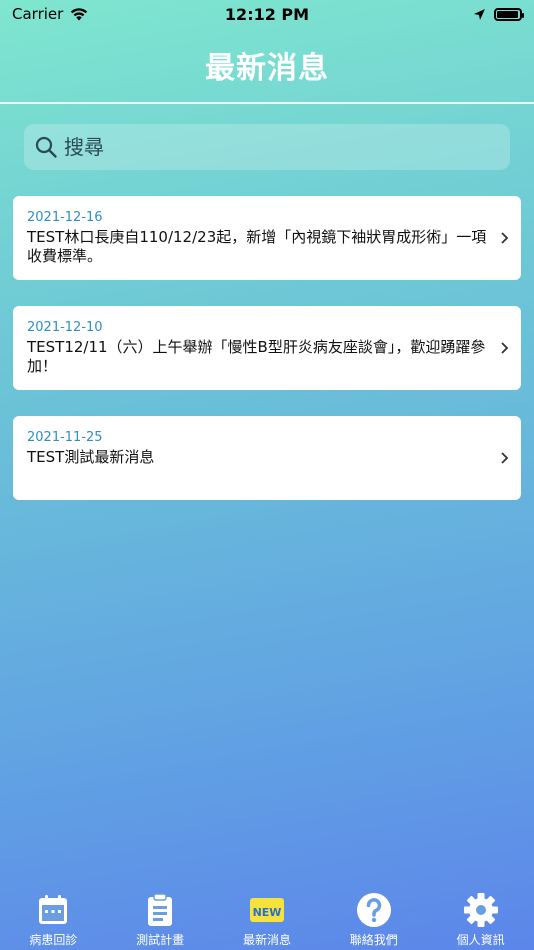  I want to click on tab-latest-news: NEW 最新消息, so click(267, 920).